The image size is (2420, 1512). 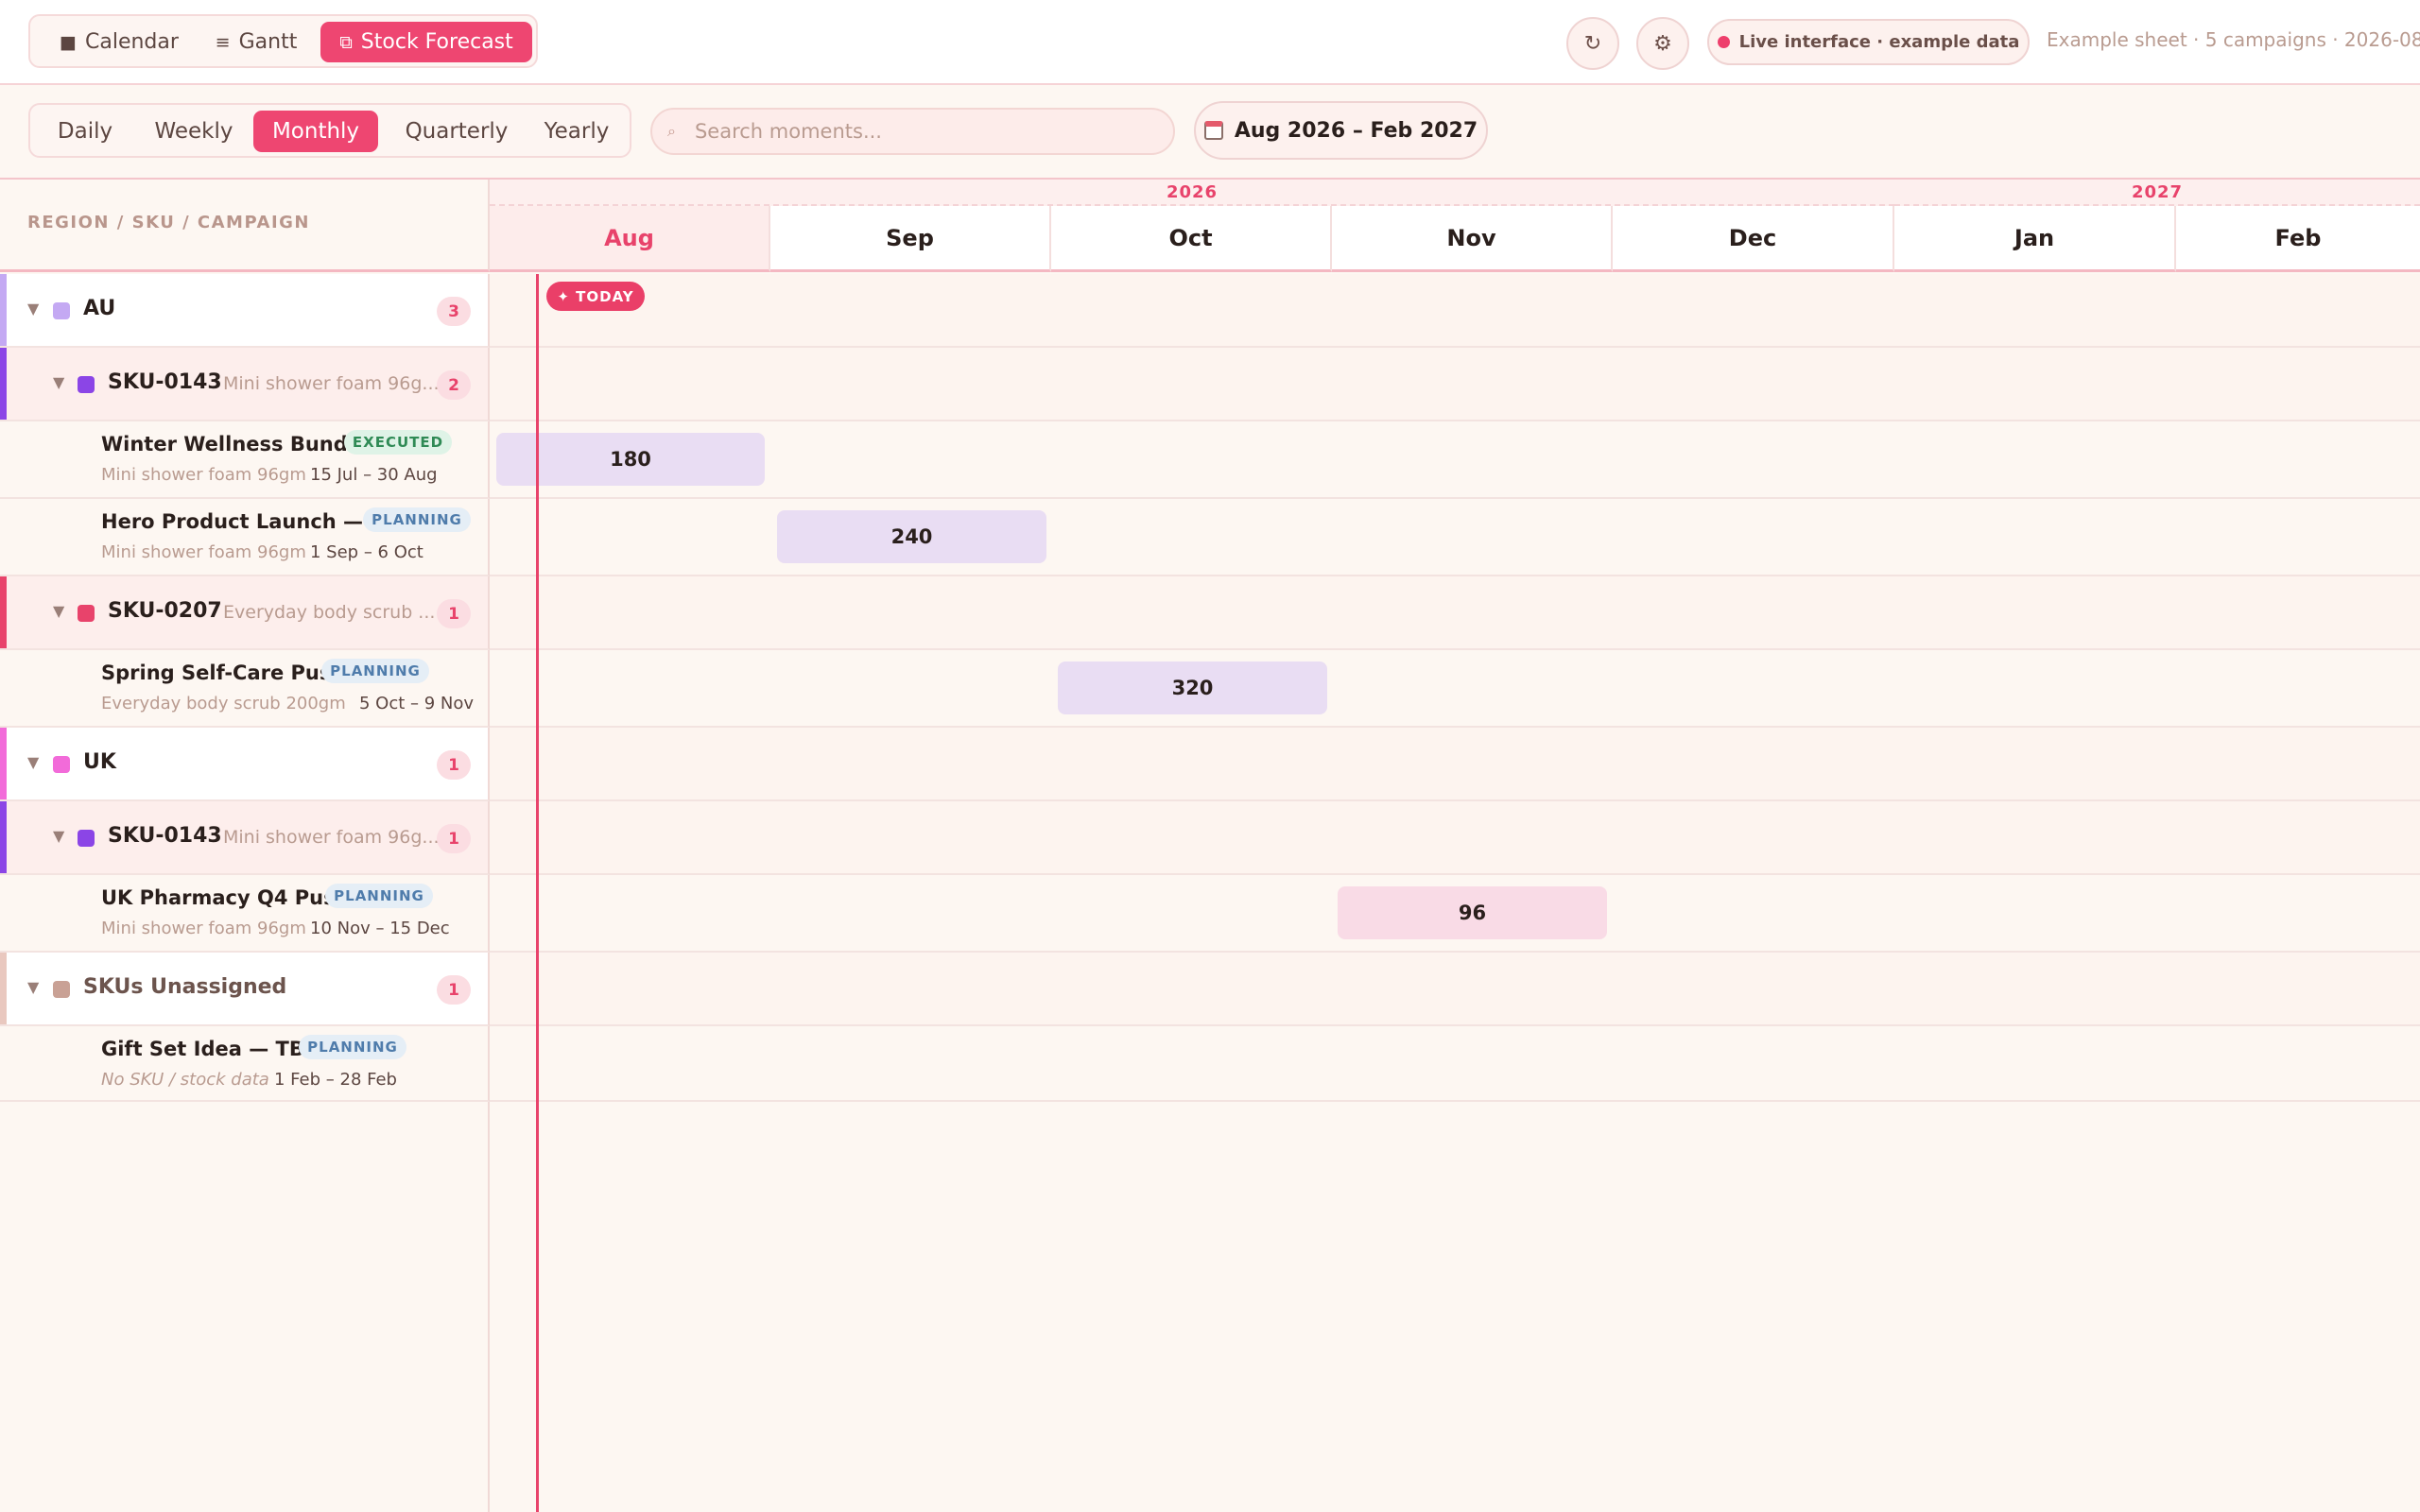 I want to click on search-box: ⌕, so click(x=913, y=131).